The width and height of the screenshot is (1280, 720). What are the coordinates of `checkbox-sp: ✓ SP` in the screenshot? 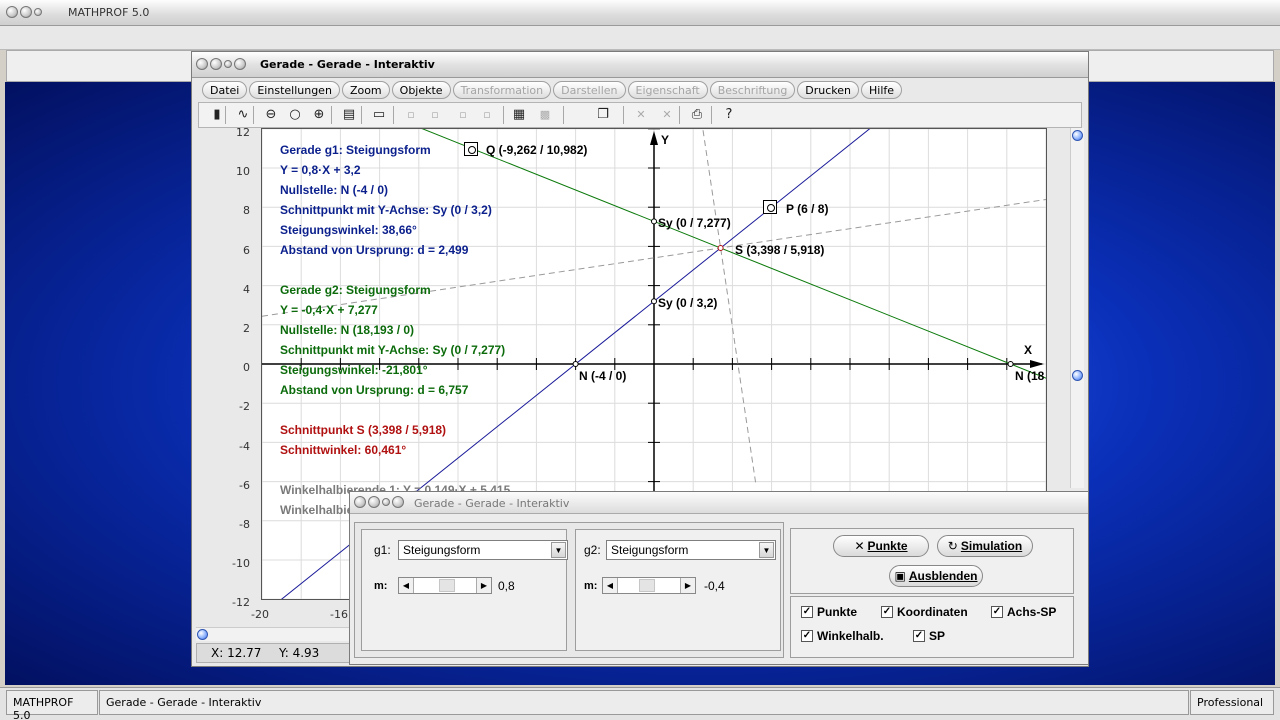 It's located at (929, 636).